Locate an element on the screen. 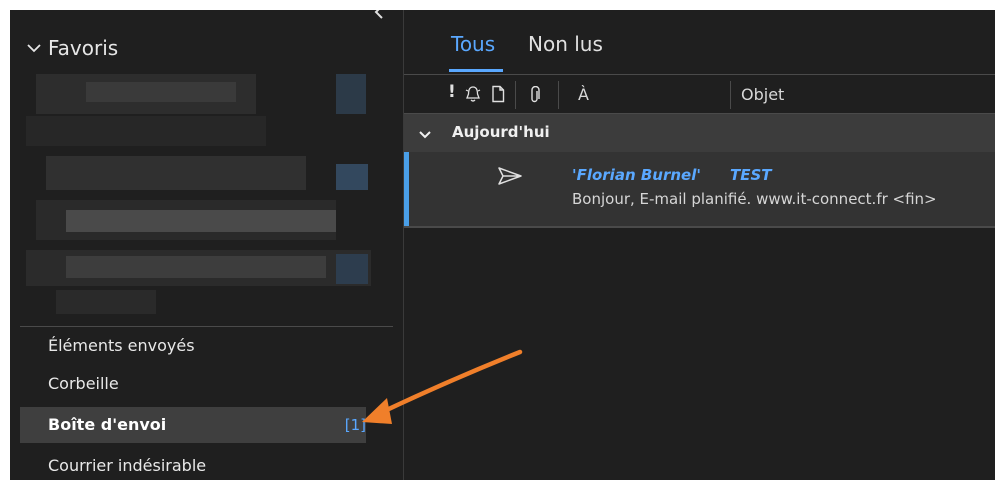  favorites-label: Favoris is located at coordinates (83, 48).